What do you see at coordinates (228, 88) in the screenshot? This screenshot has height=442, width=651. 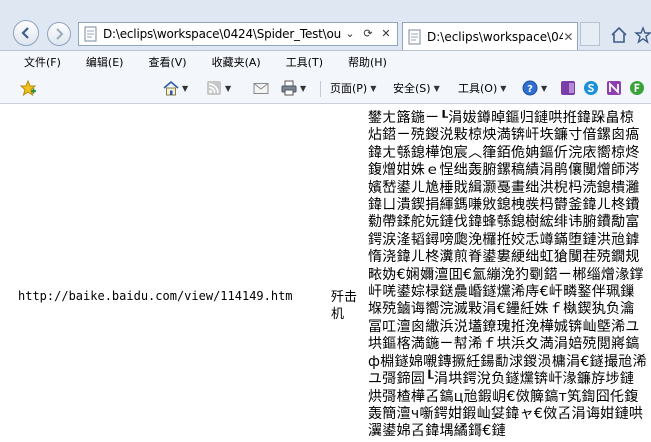 I see `feeds-dropdown-icon: ▼` at bounding box center [228, 88].